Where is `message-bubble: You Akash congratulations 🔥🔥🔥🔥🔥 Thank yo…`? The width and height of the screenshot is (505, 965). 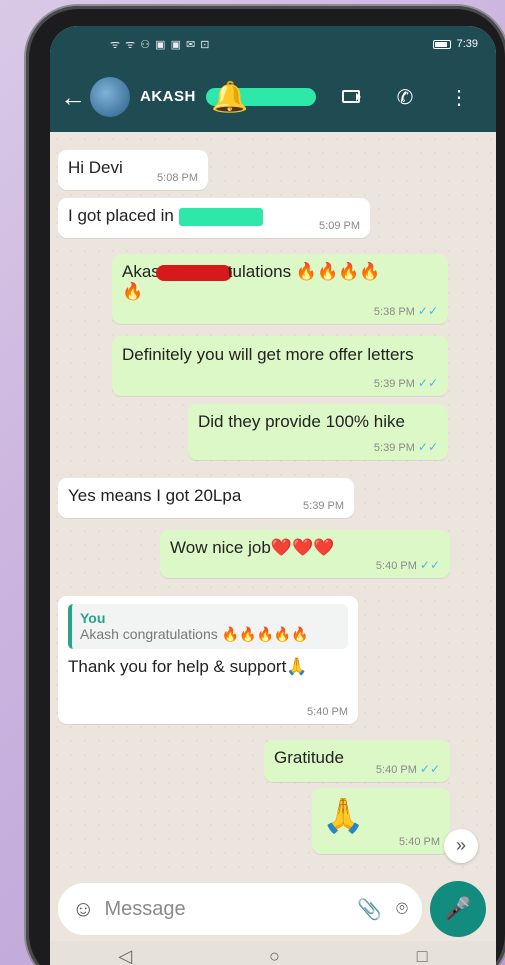 message-bubble: You Akash congratulations 🔥🔥🔥🔥🔥 Thank yo… is located at coordinates (208, 660).